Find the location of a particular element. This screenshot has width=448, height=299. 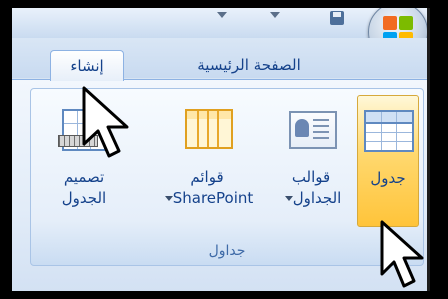

sharepoint-list-icon is located at coordinates (209, 129).